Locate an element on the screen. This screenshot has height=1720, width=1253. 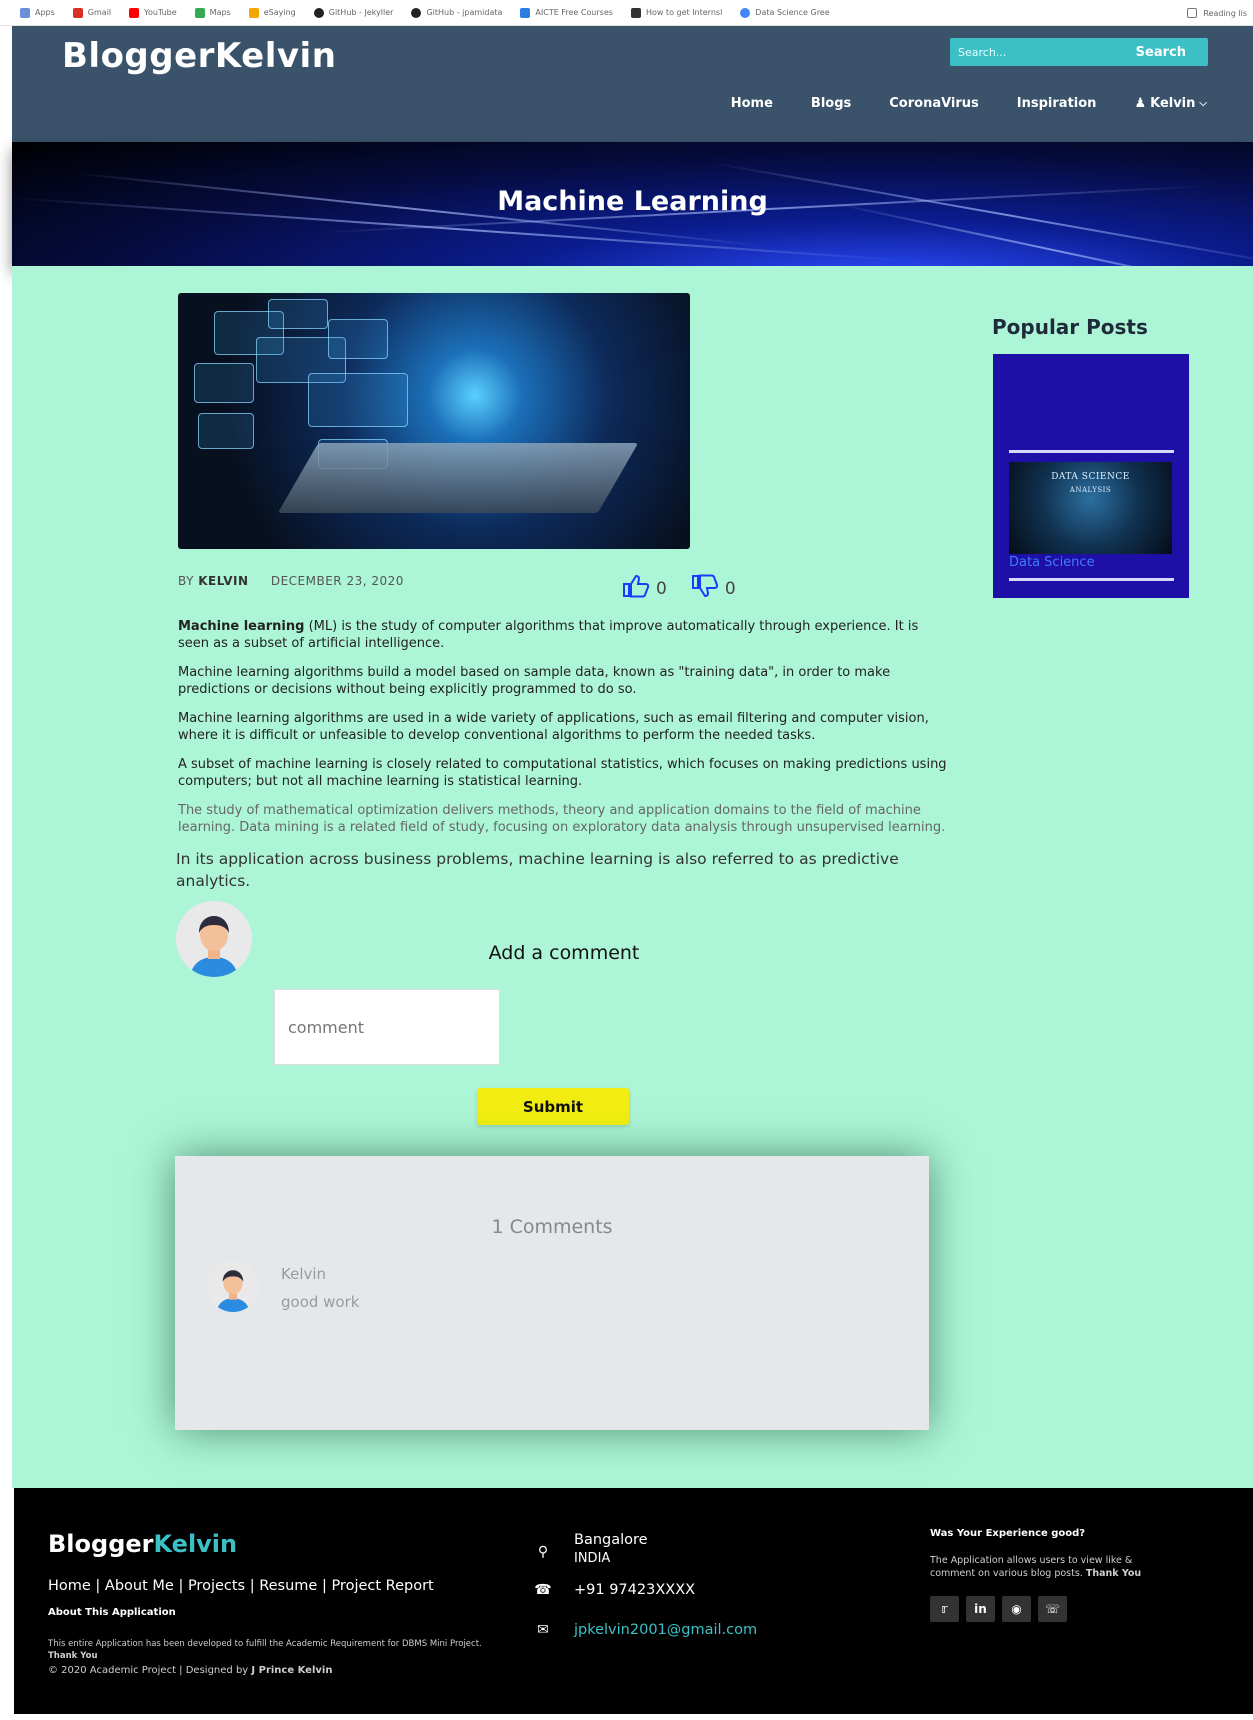
phone: ☎ +91 97423XXXX is located at coordinates (615, 1590).